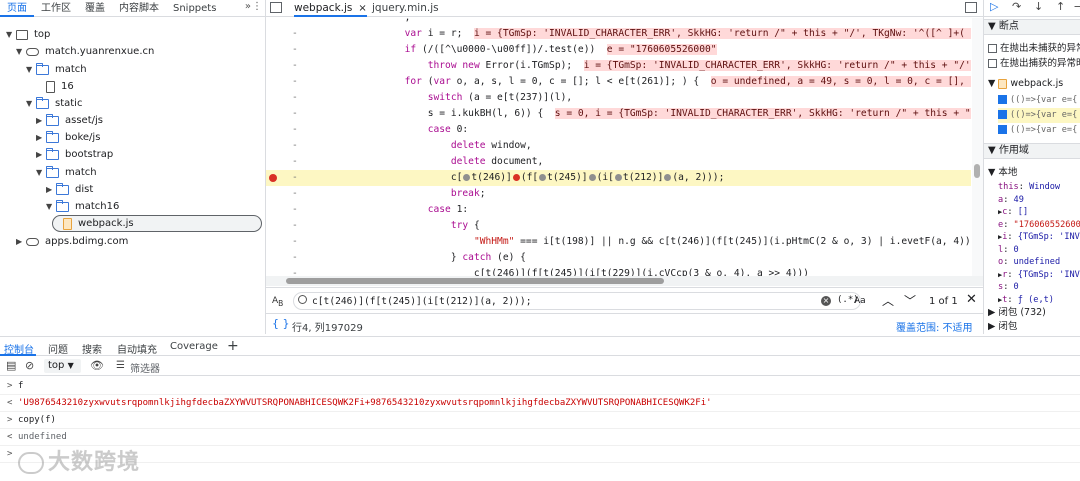 The height and width of the screenshot is (481, 1080). Describe the element at coordinates (1077, 6) in the screenshot. I see `step-icon: →` at that location.